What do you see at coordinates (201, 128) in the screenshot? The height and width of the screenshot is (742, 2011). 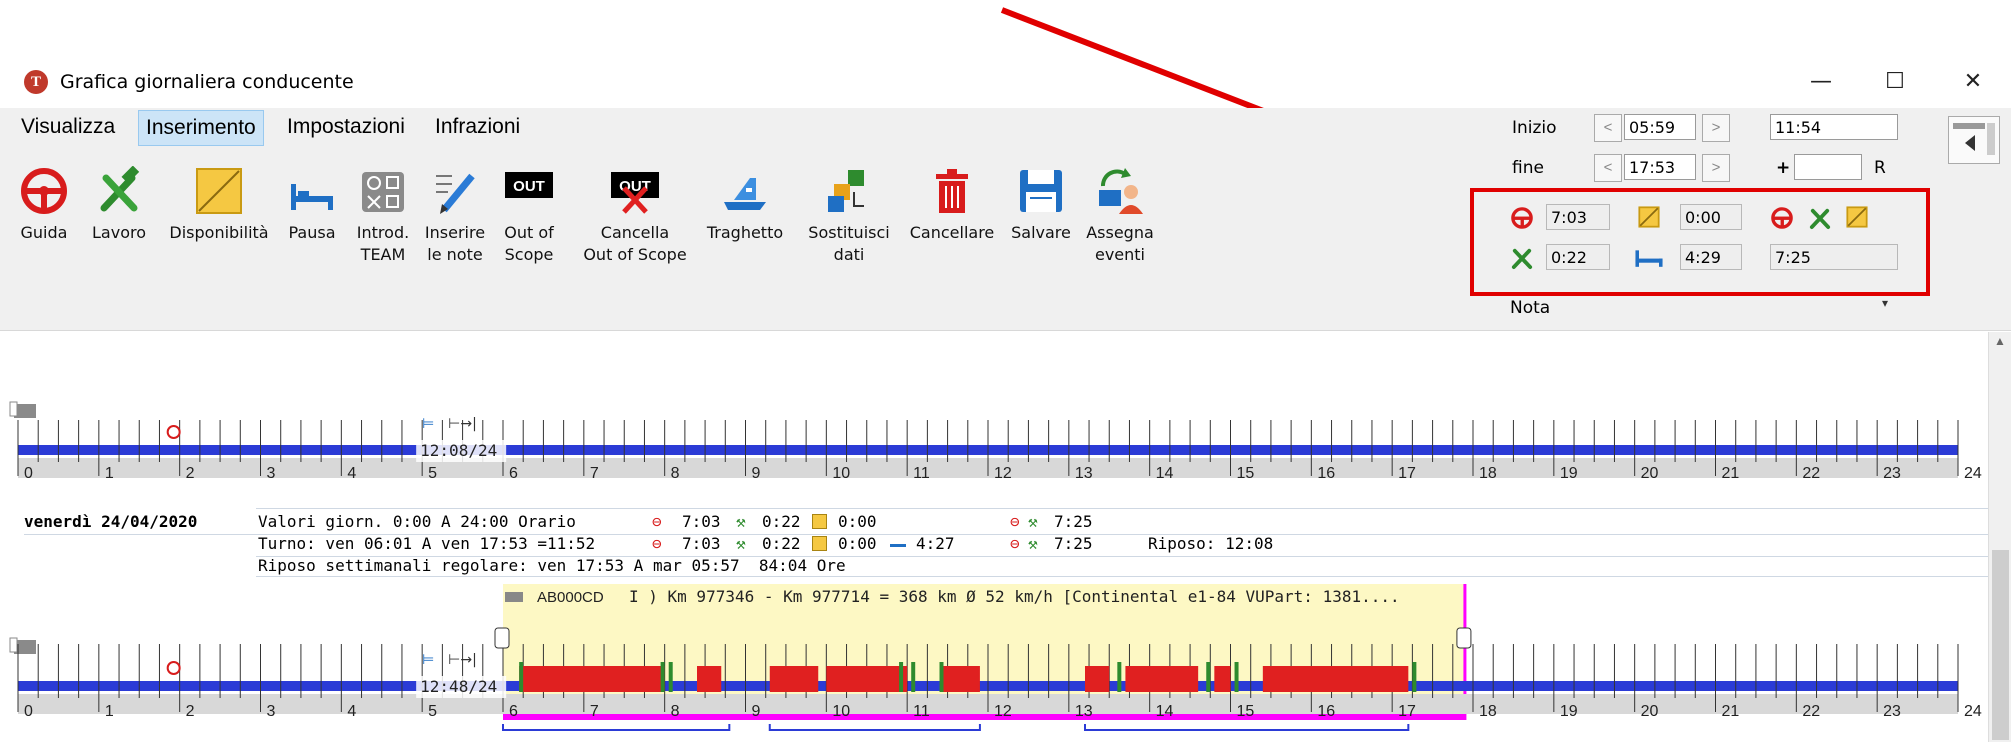 I see `menu-inserimento: Inserimento` at bounding box center [201, 128].